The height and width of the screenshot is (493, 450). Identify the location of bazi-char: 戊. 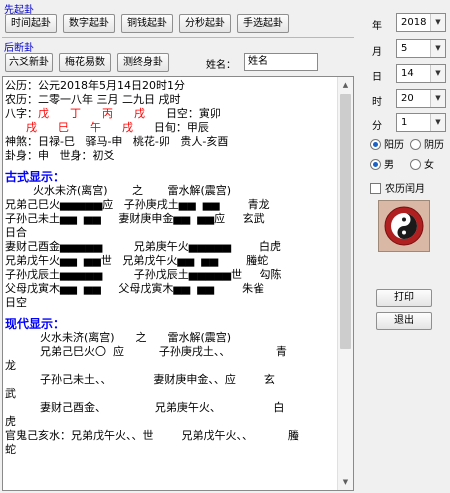
(43, 113).